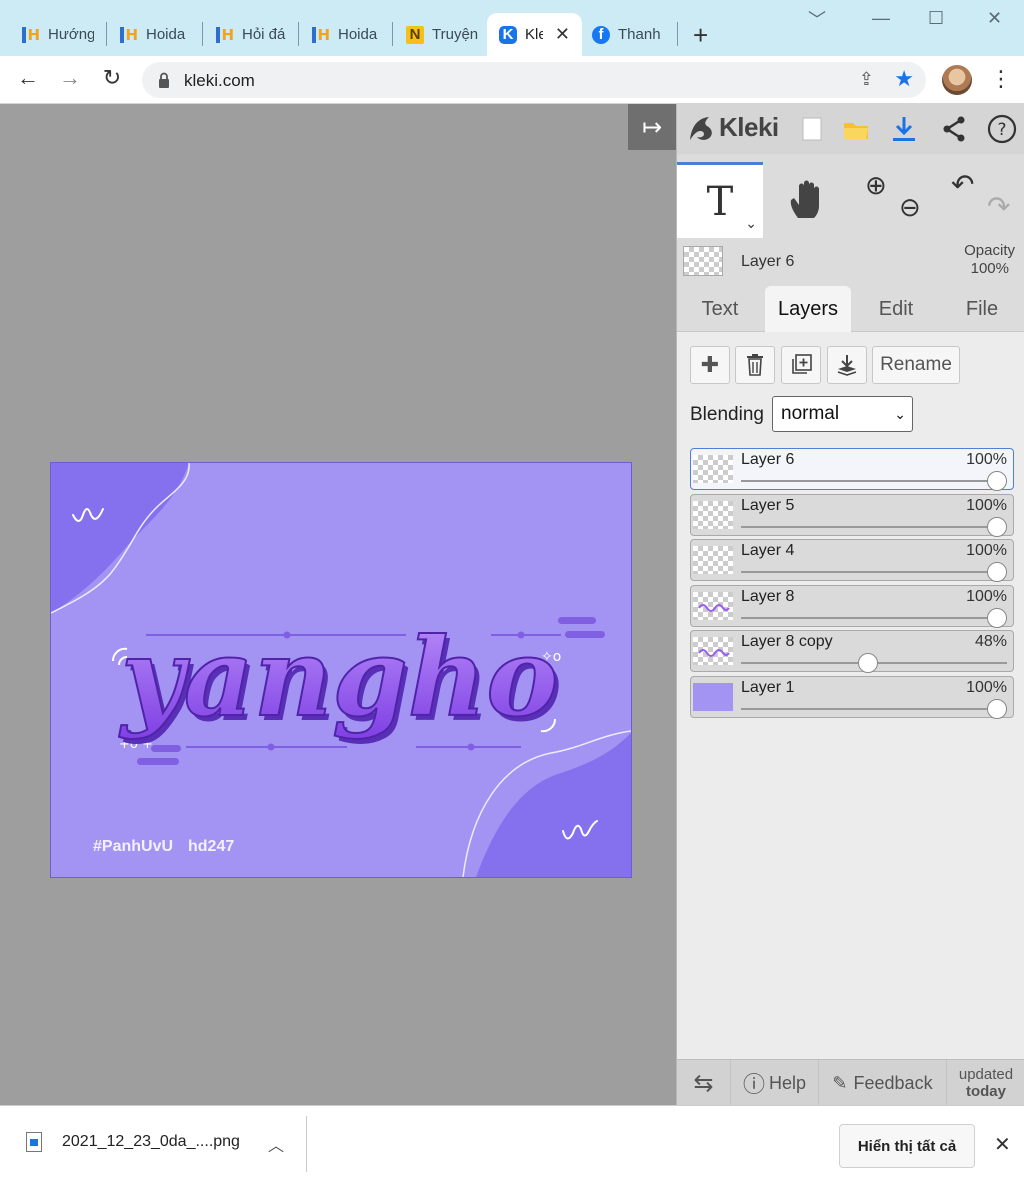 This screenshot has width=1024, height=1182. What do you see at coordinates (701, 128) in the screenshot?
I see `kleki-logo-icon` at bounding box center [701, 128].